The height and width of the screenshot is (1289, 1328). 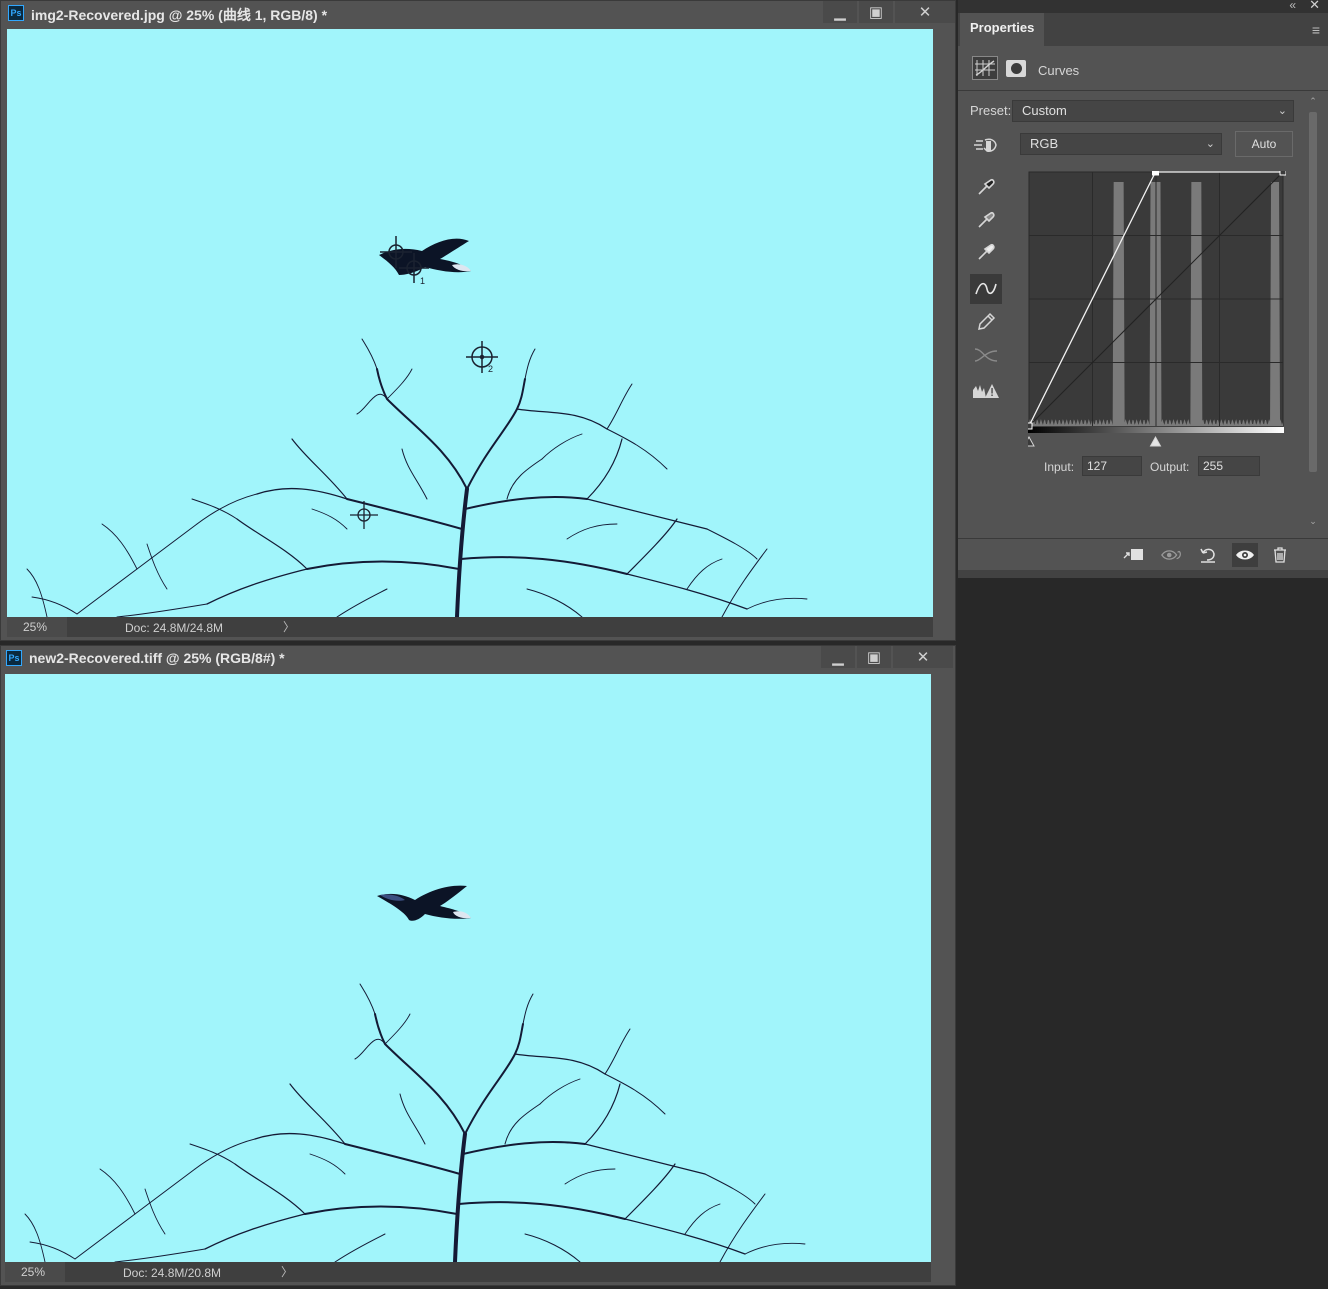 I want to click on preset-value: Custom, so click(x=1044, y=110).